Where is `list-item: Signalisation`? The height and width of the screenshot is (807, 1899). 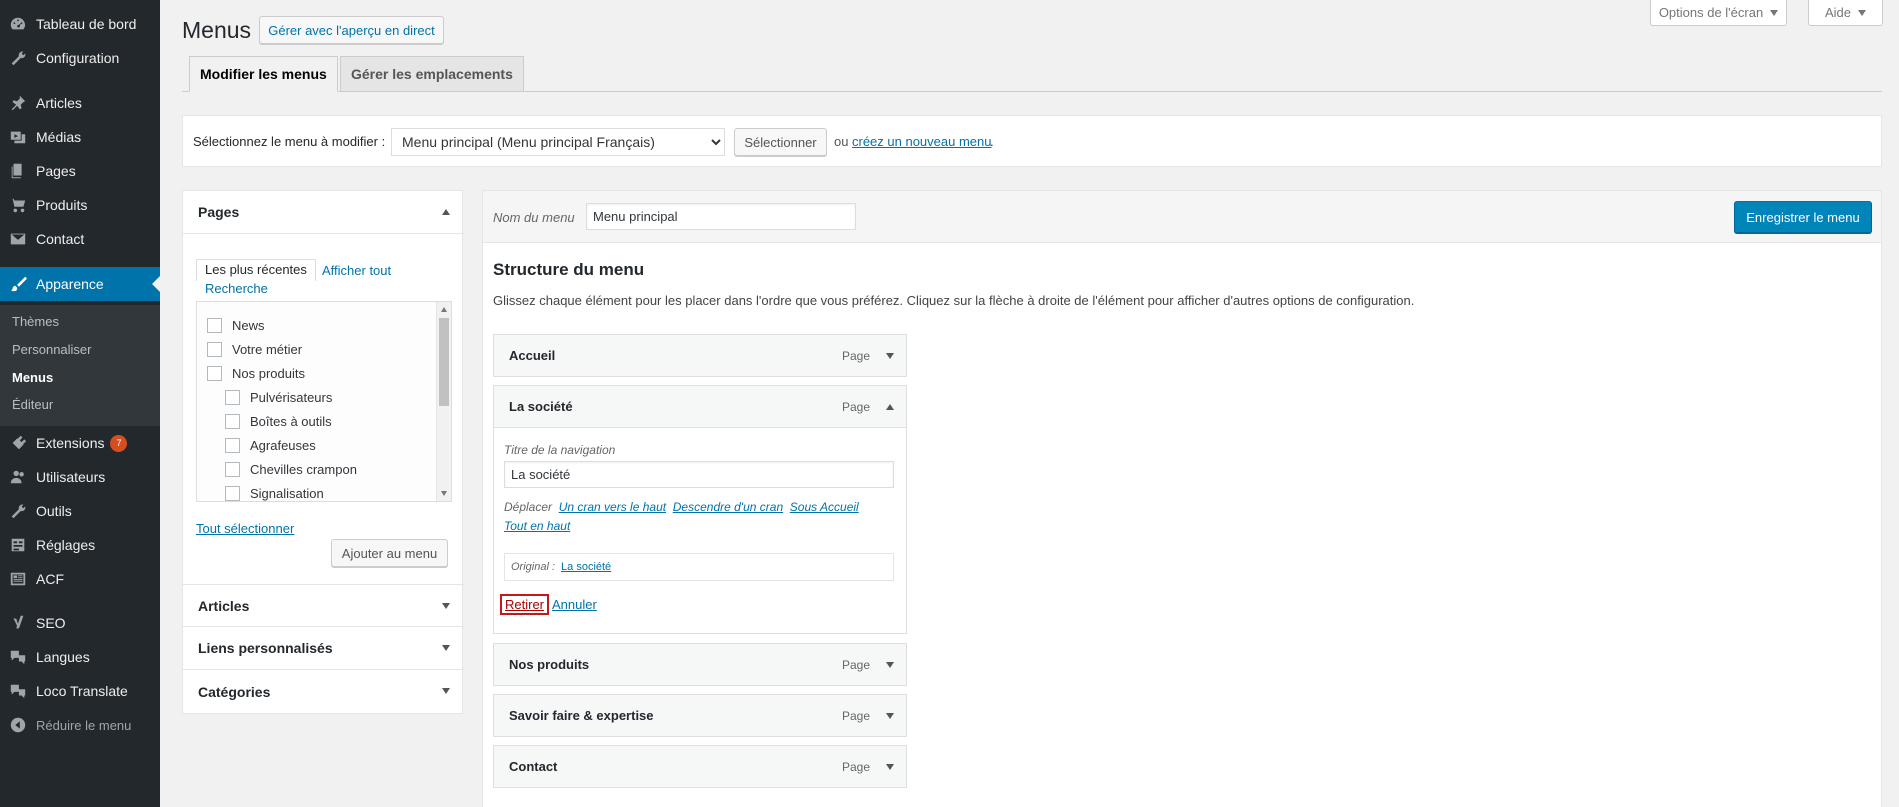 list-item: Signalisation is located at coordinates (274, 493).